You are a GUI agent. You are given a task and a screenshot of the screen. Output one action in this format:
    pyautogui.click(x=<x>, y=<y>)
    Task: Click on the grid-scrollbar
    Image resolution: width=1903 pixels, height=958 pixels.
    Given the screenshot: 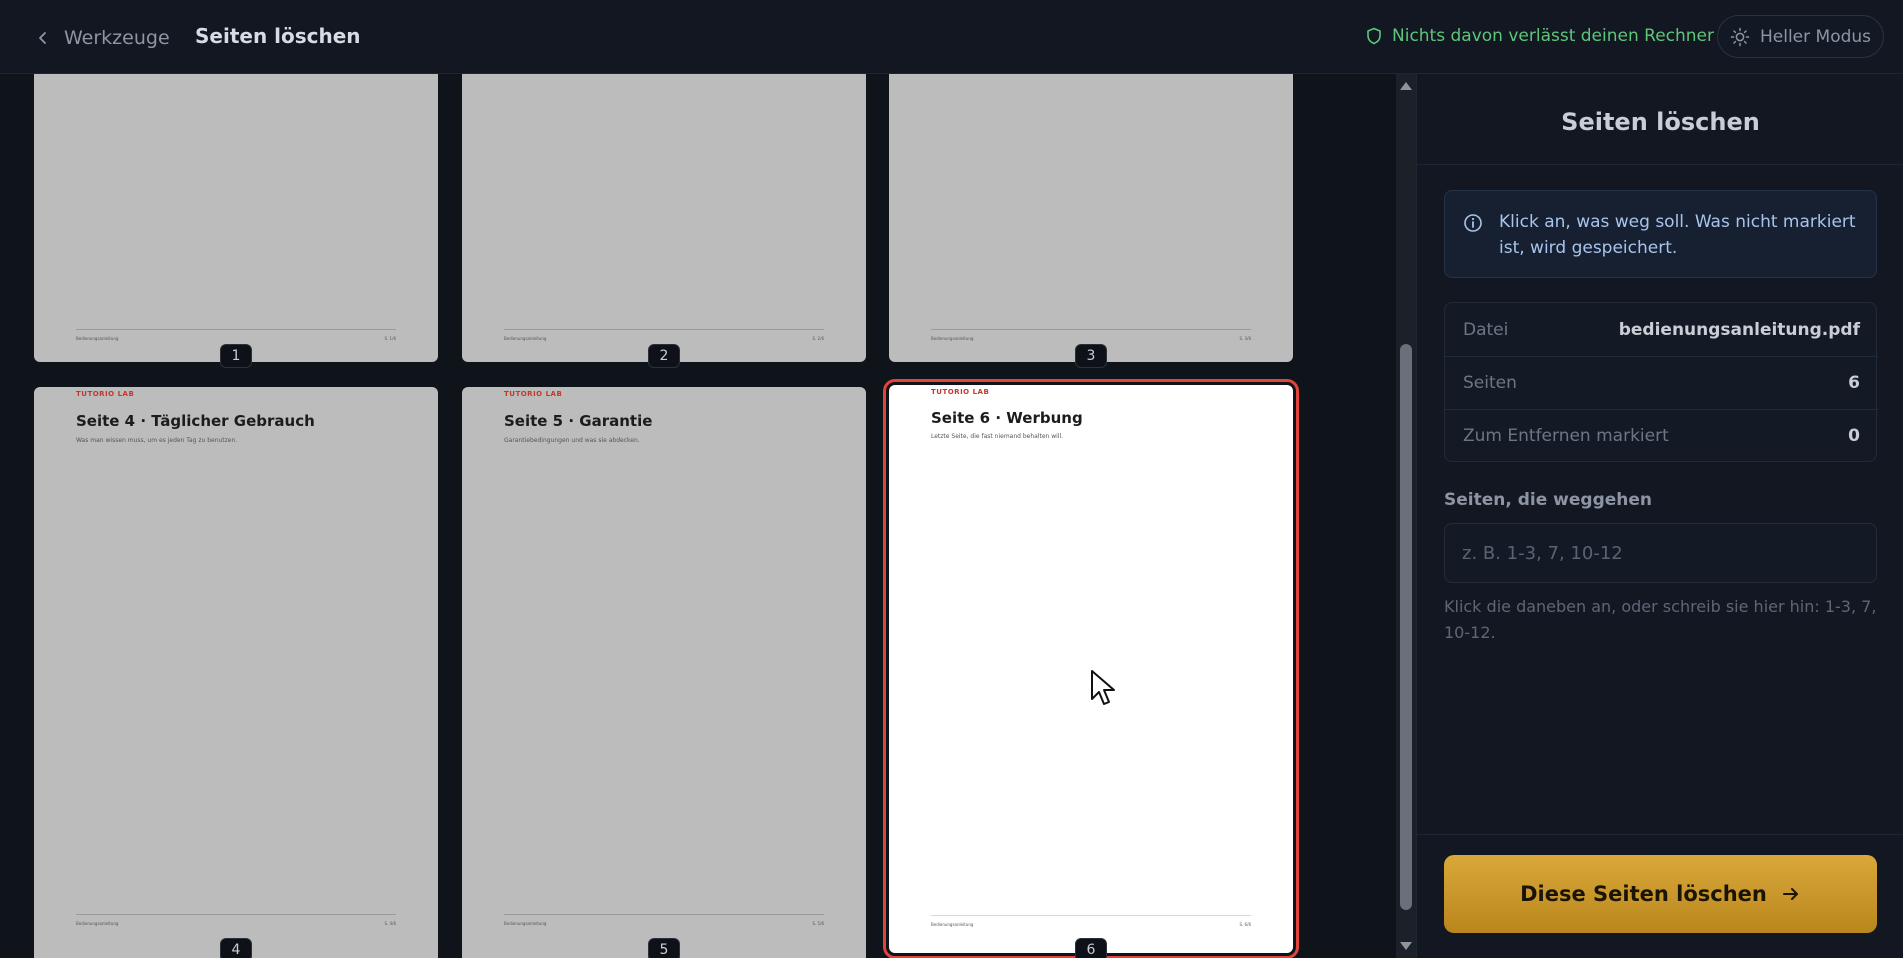 What is the action you would take?
    pyautogui.click(x=1406, y=516)
    